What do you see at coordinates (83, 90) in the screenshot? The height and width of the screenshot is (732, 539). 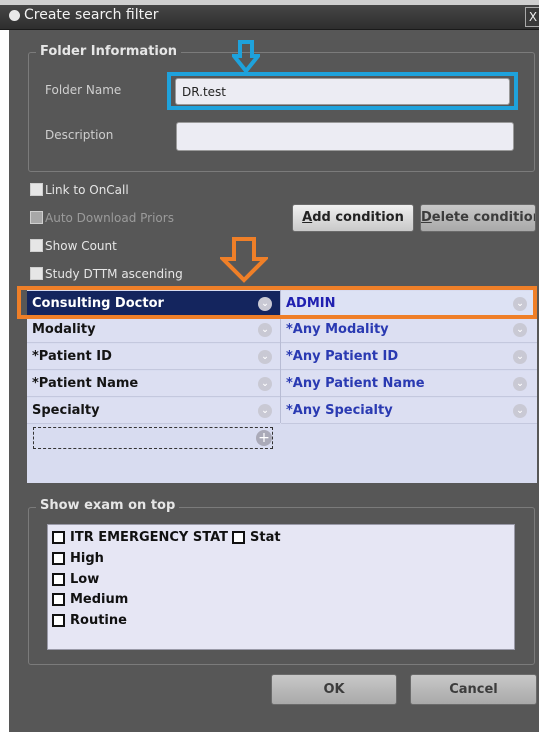 I see `folder-name-label: Folder Name` at bounding box center [83, 90].